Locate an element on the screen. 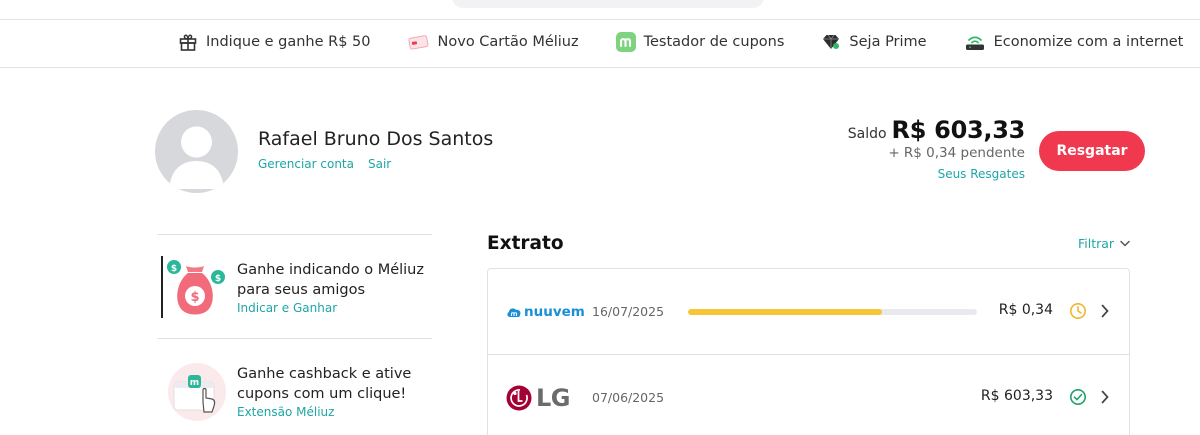  nav-item-internet: Economize com a internet is located at coordinates (1074, 42).